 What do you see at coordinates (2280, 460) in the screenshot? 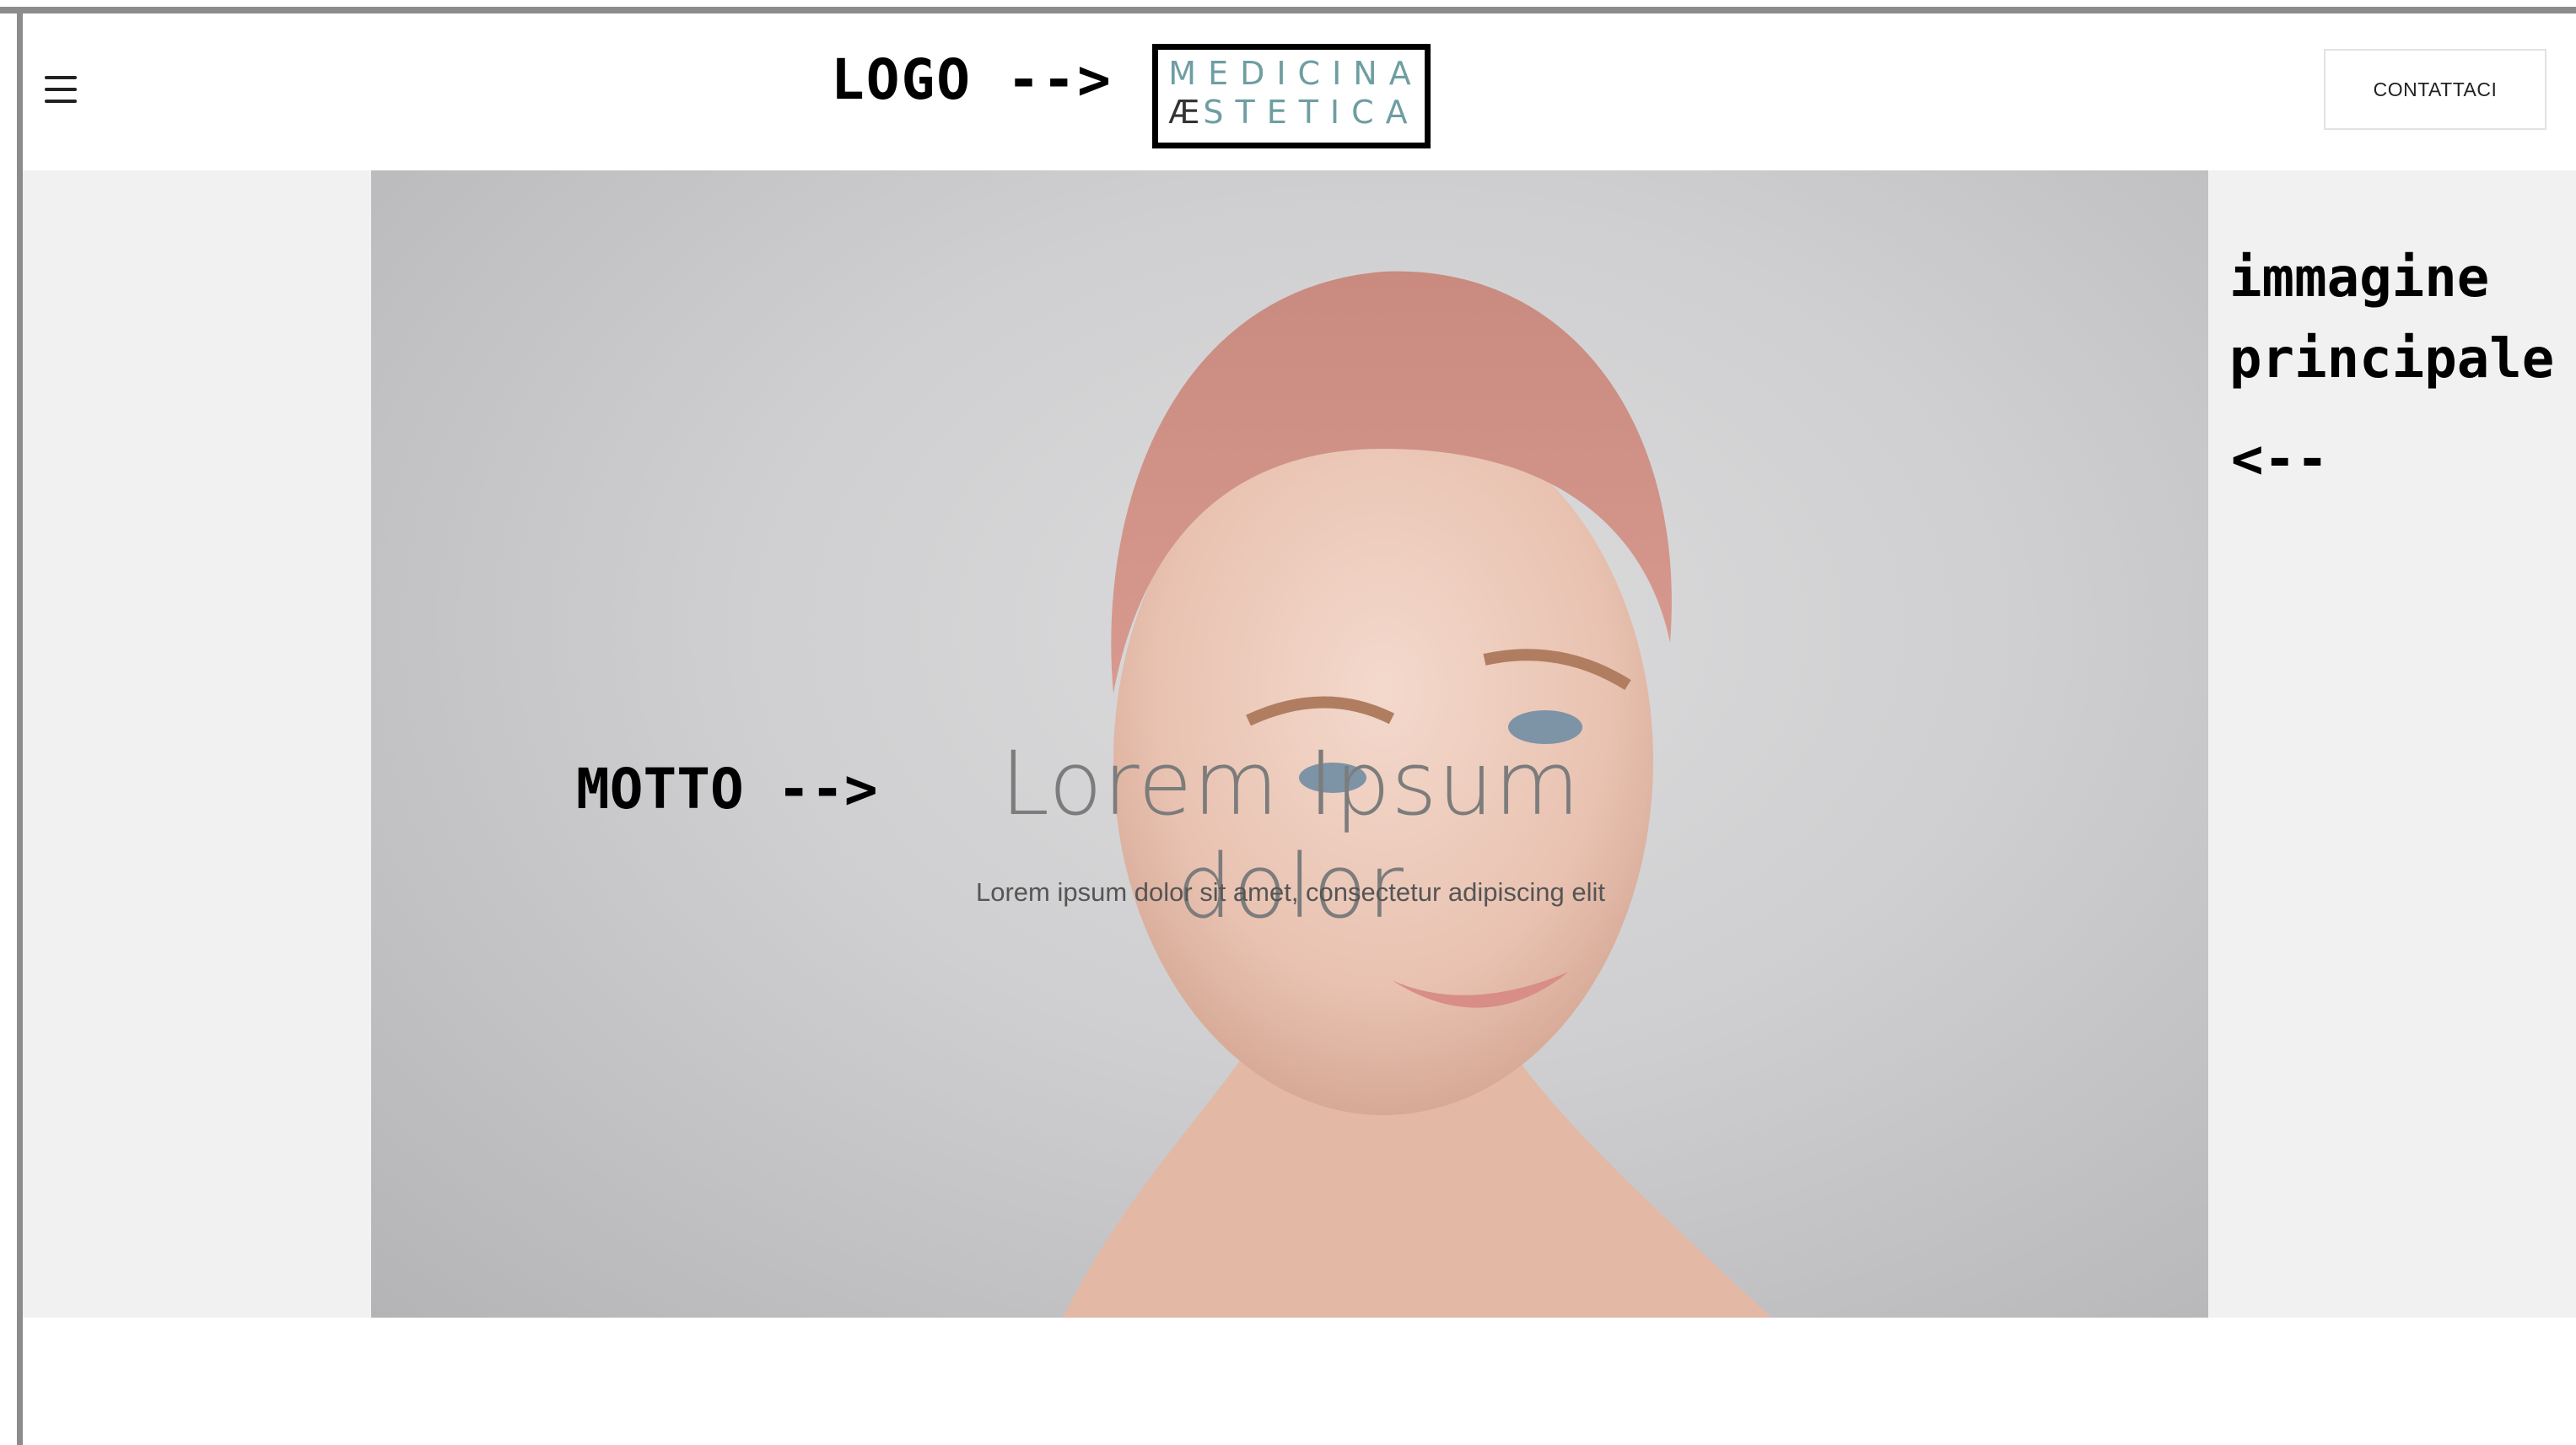
I see `image-annotation-arrow: <--` at bounding box center [2280, 460].